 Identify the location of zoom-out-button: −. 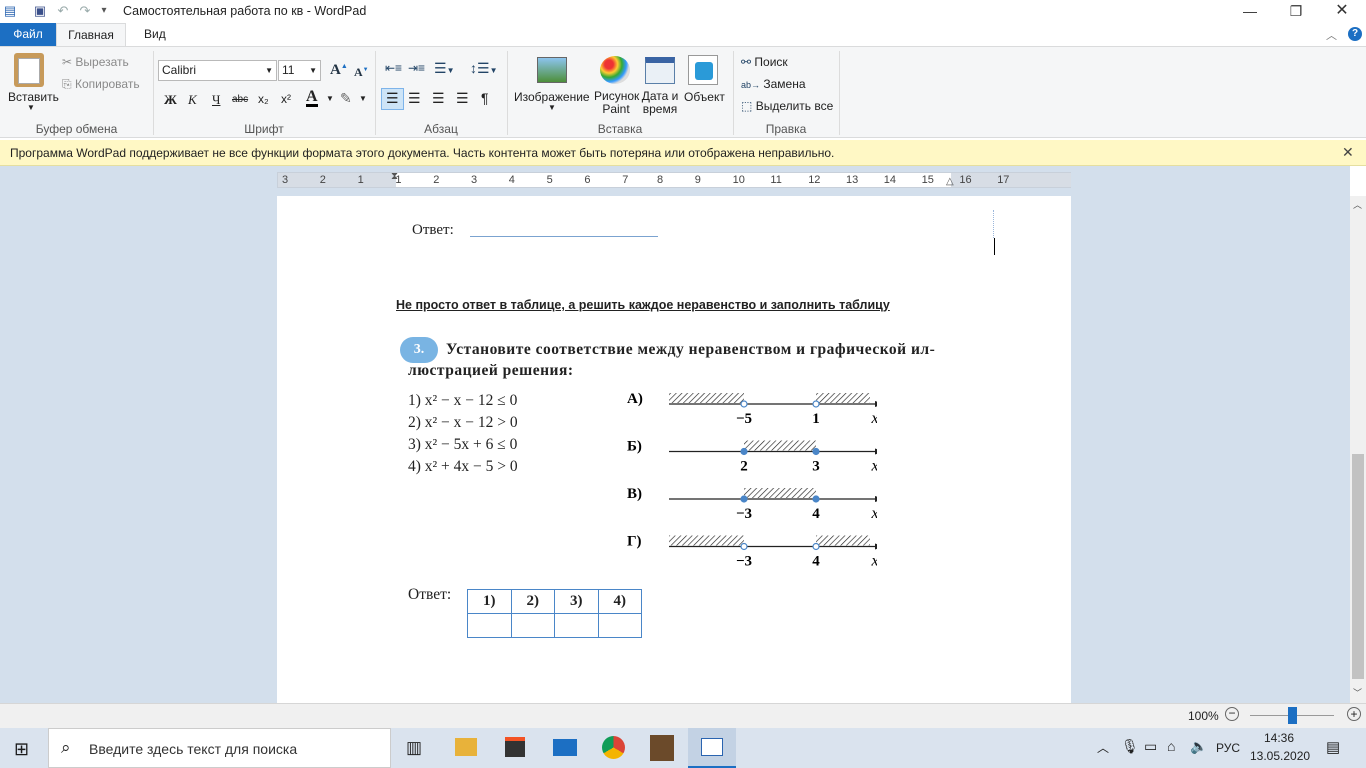
(1232, 714).